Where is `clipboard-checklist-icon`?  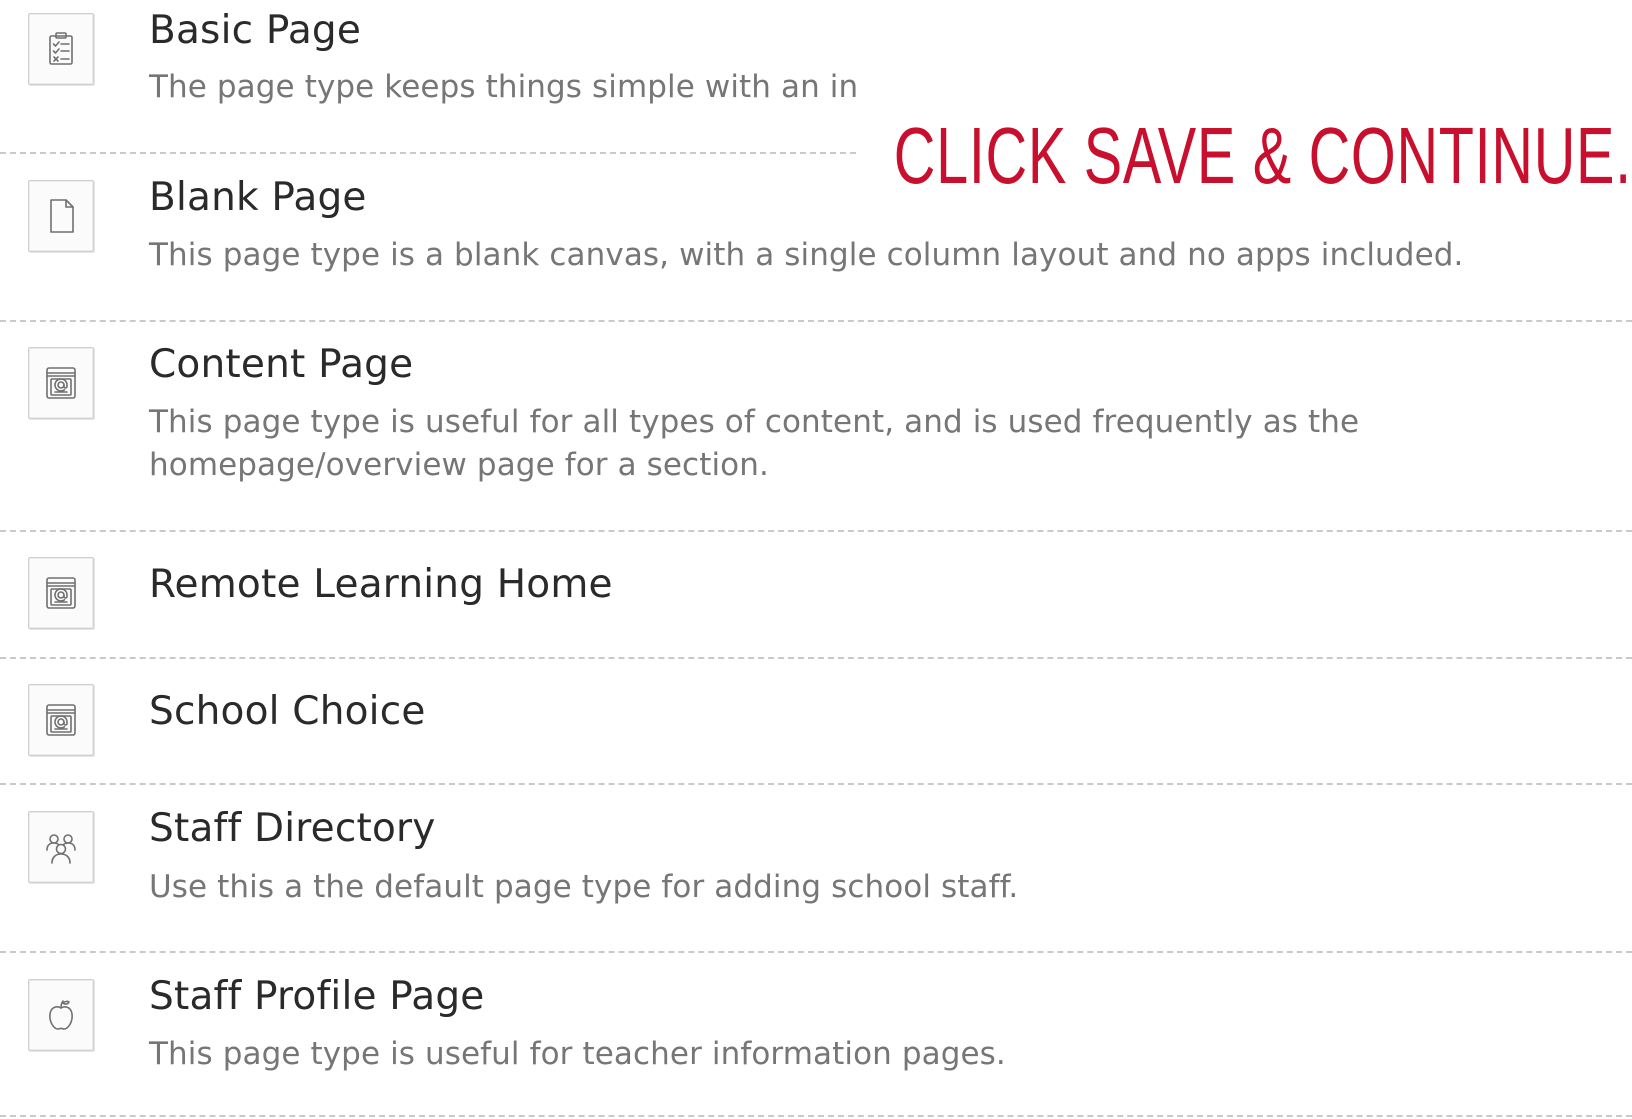
clipboard-checklist-icon is located at coordinates (61, 49).